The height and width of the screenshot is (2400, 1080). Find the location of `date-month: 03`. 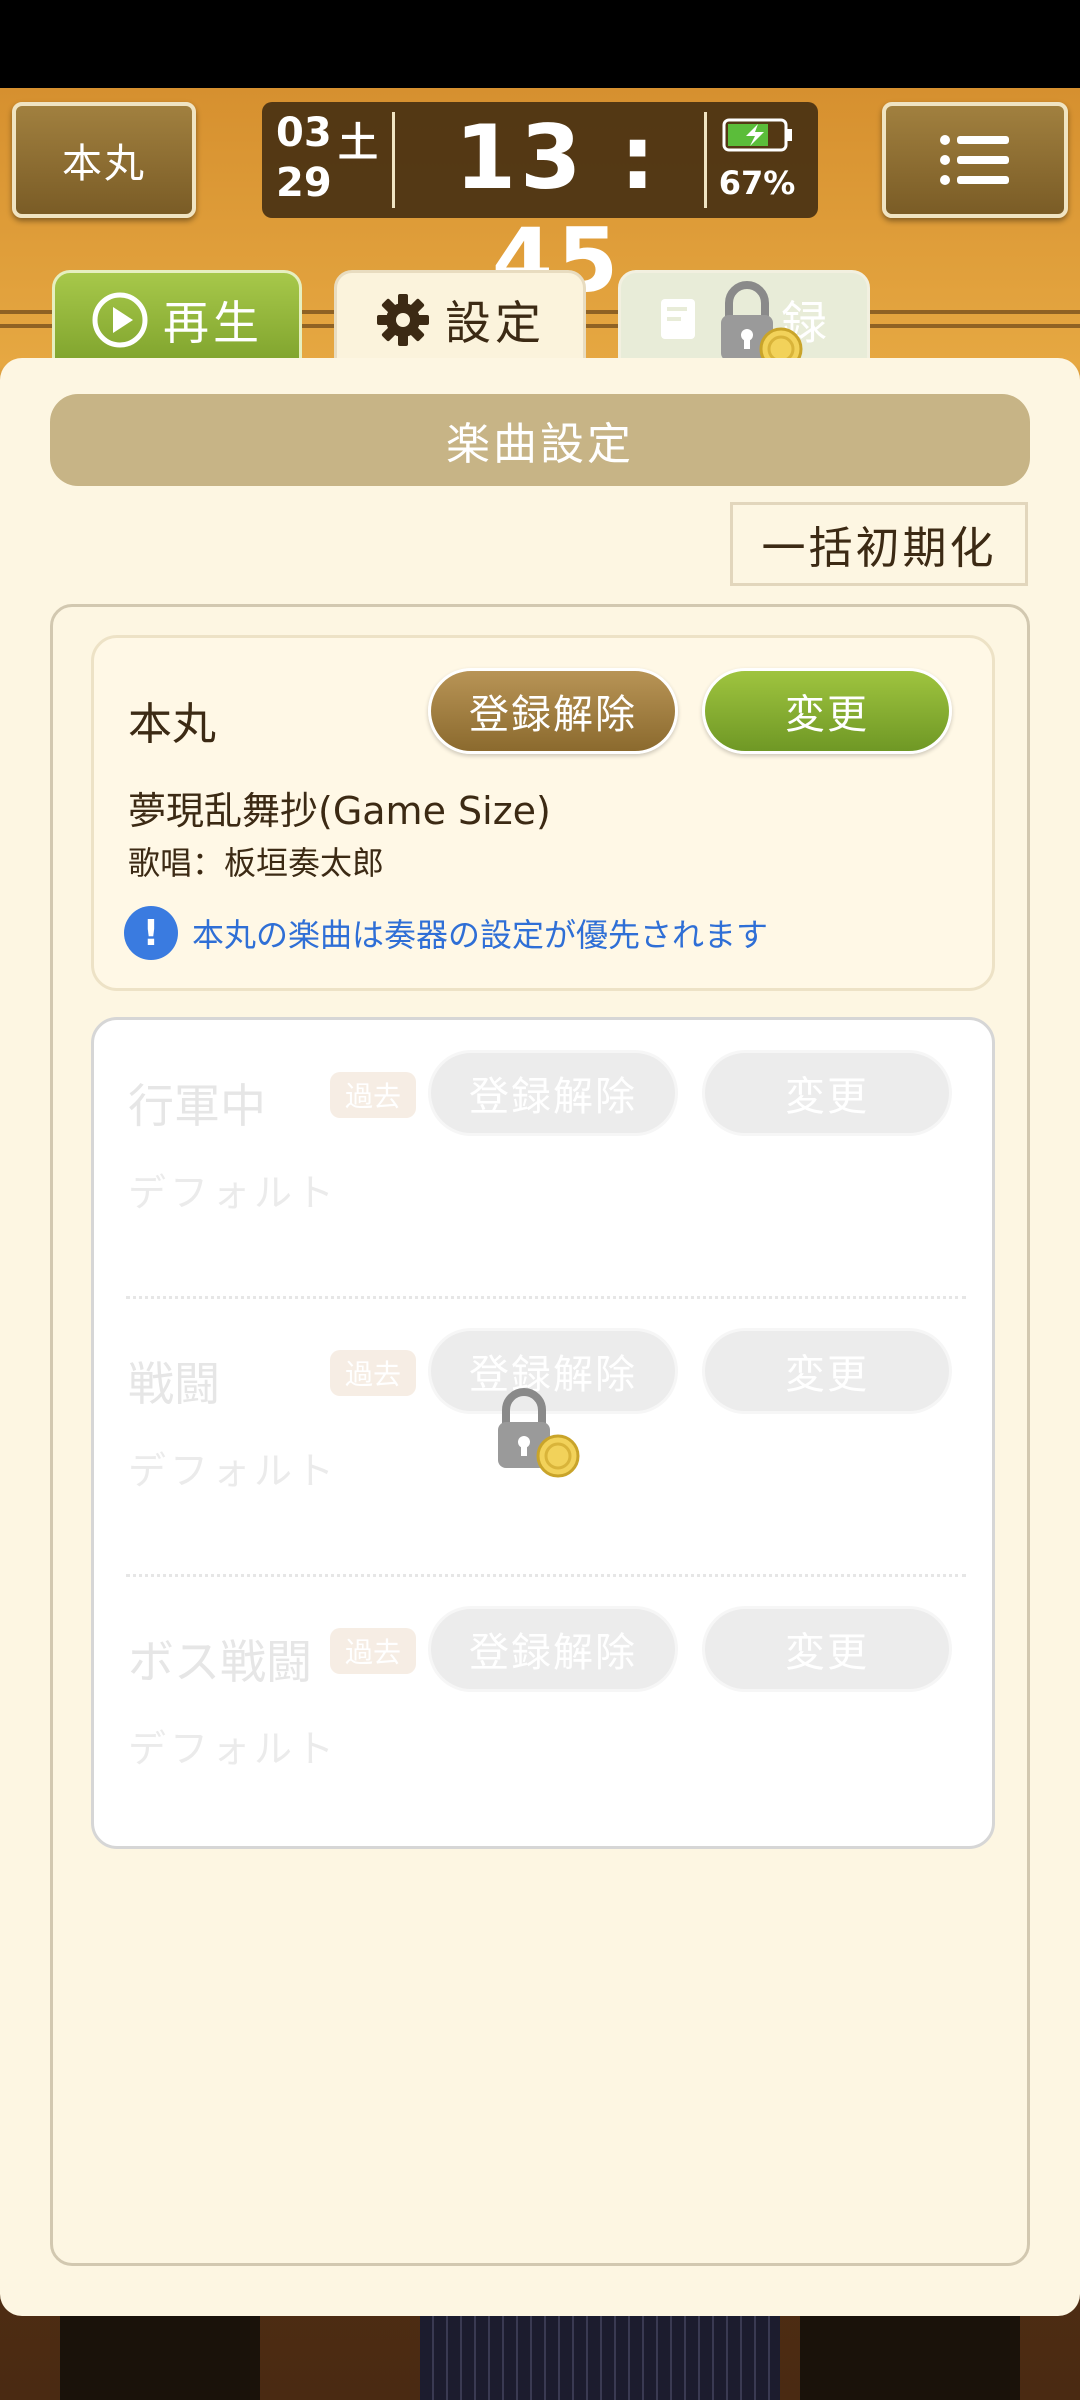

date-month: 03 is located at coordinates (304, 133).